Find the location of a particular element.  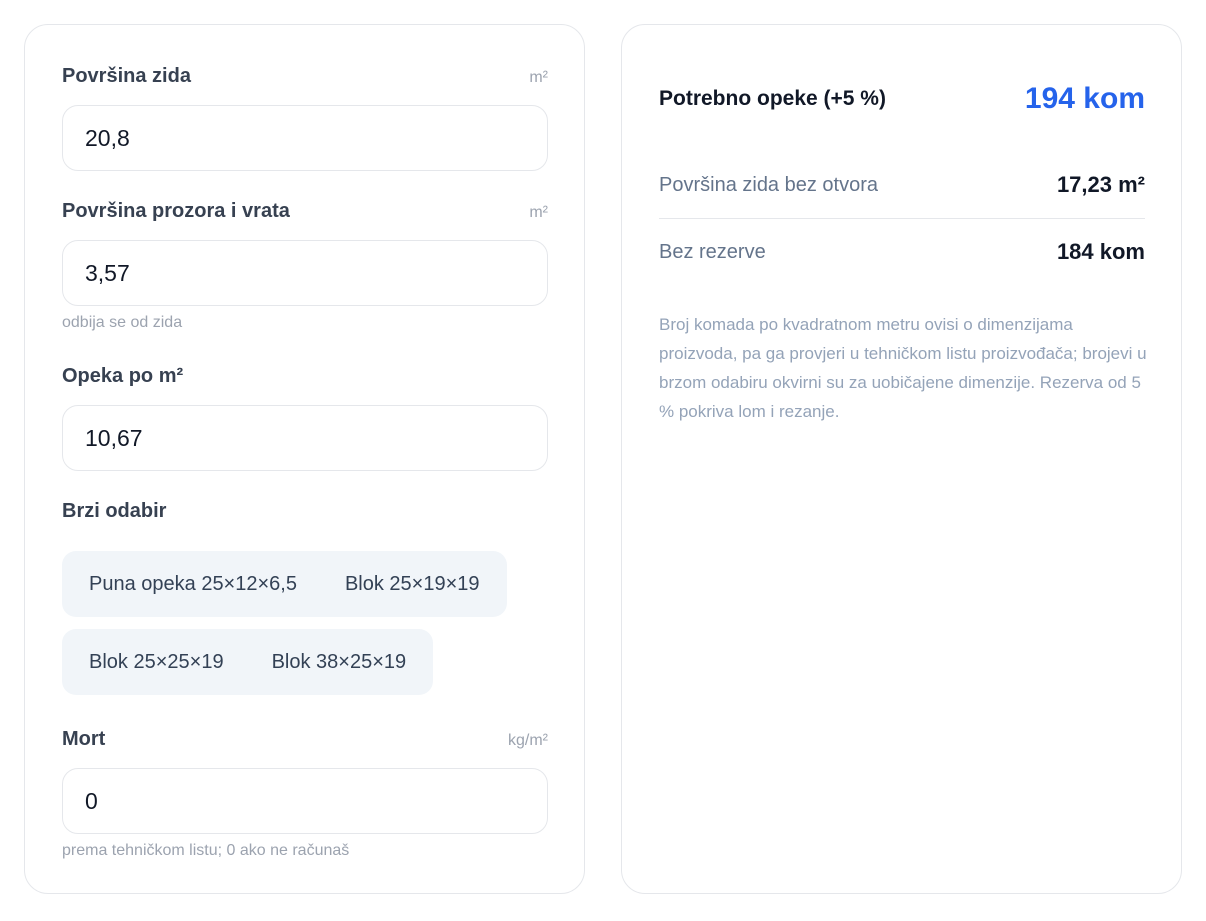

openings-area-label: Površina prozora i vrata is located at coordinates (176, 211).